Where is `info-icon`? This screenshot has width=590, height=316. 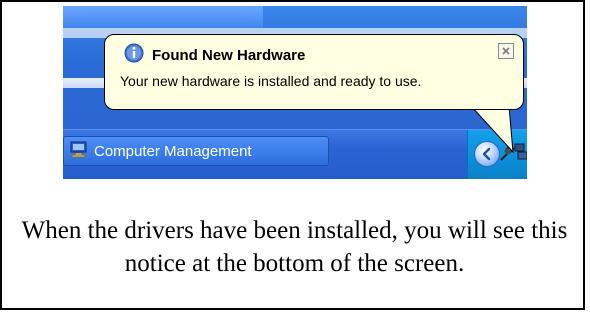 info-icon is located at coordinates (134, 55).